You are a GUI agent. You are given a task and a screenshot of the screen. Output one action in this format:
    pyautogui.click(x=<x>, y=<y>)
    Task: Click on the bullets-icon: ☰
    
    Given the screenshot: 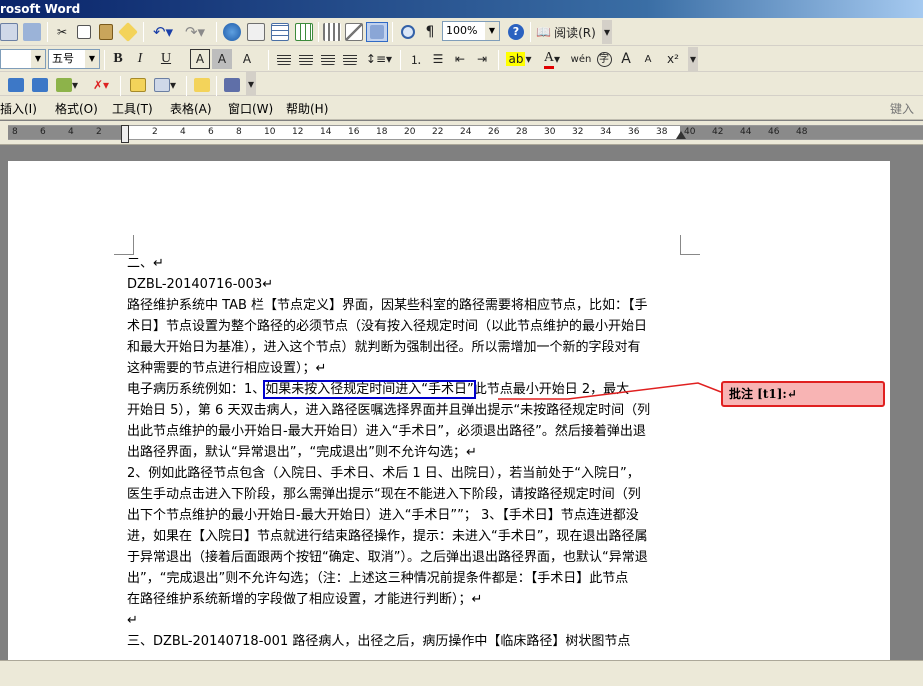 What is the action you would take?
    pyautogui.click(x=438, y=59)
    